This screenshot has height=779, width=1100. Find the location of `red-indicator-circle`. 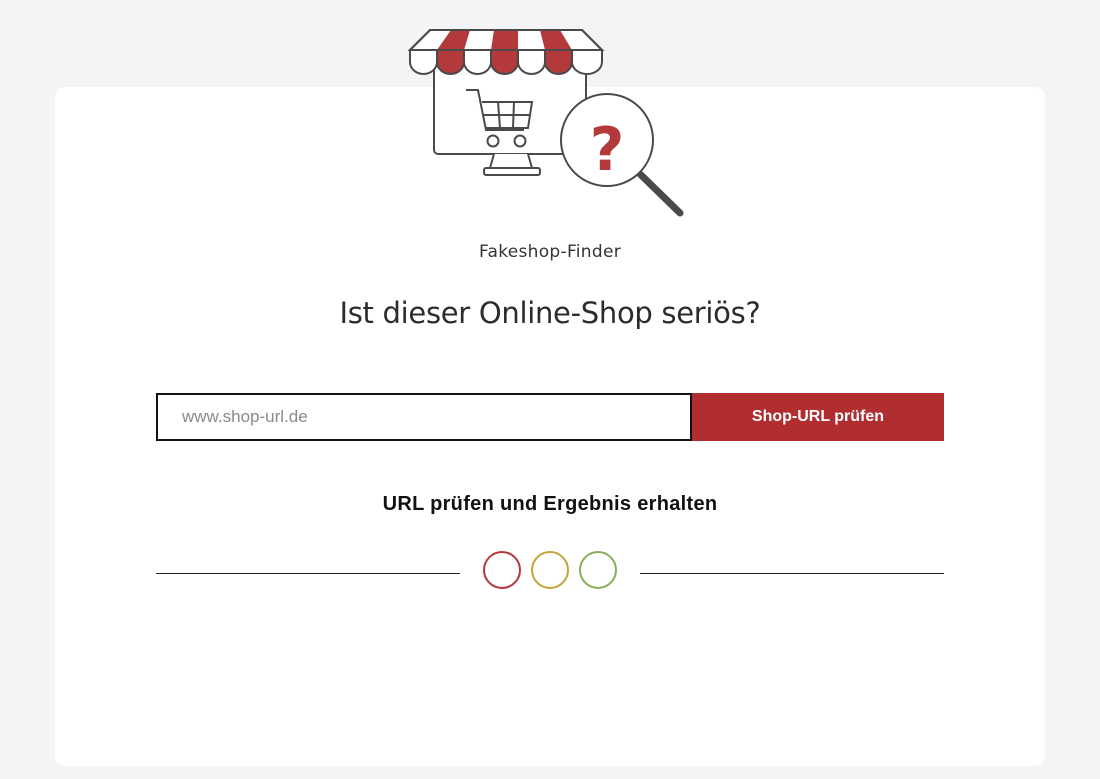

red-indicator-circle is located at coordinates (502, 570).